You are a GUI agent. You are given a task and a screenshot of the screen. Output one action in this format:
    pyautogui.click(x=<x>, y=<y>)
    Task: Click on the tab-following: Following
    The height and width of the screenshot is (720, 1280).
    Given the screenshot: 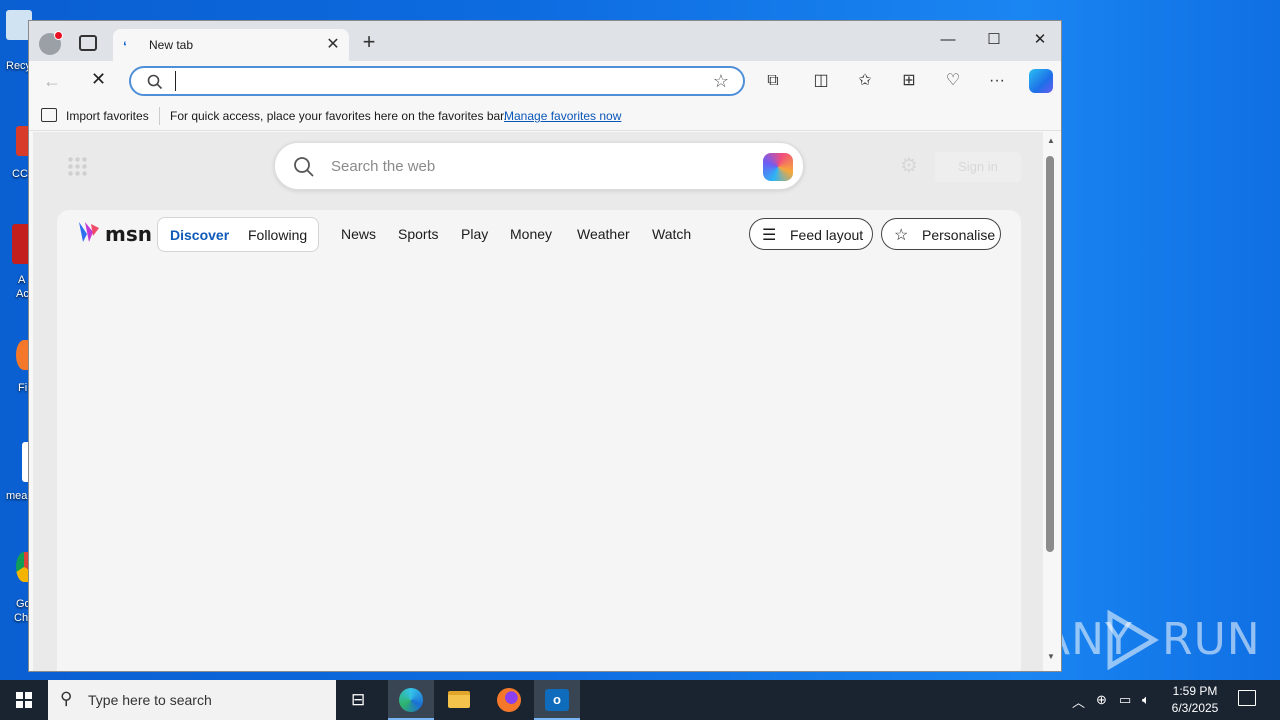 What is the action you would take?
    pyautogui.click(x=277, y=235)
    